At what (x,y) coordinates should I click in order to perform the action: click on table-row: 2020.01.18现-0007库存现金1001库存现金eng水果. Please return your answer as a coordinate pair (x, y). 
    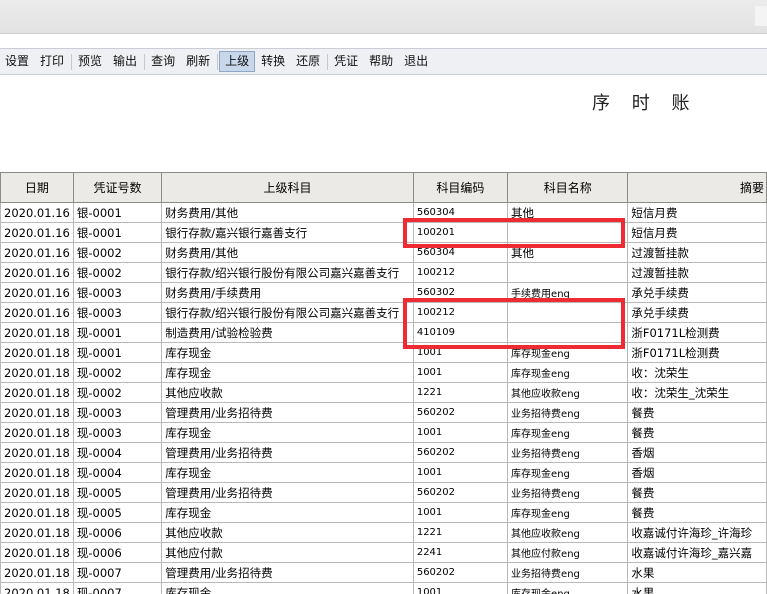
    Looking at the image, I should click on (383, 588).